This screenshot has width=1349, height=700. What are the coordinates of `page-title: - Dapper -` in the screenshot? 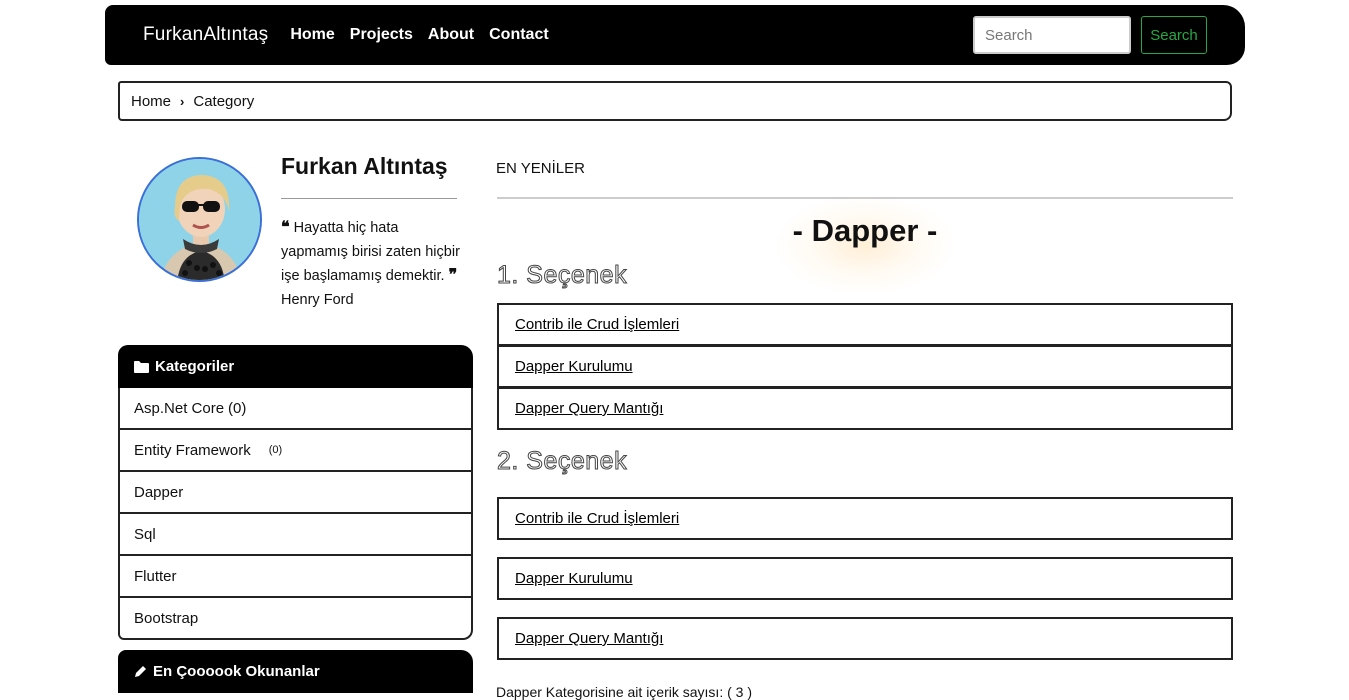 It's located at (865, 230).